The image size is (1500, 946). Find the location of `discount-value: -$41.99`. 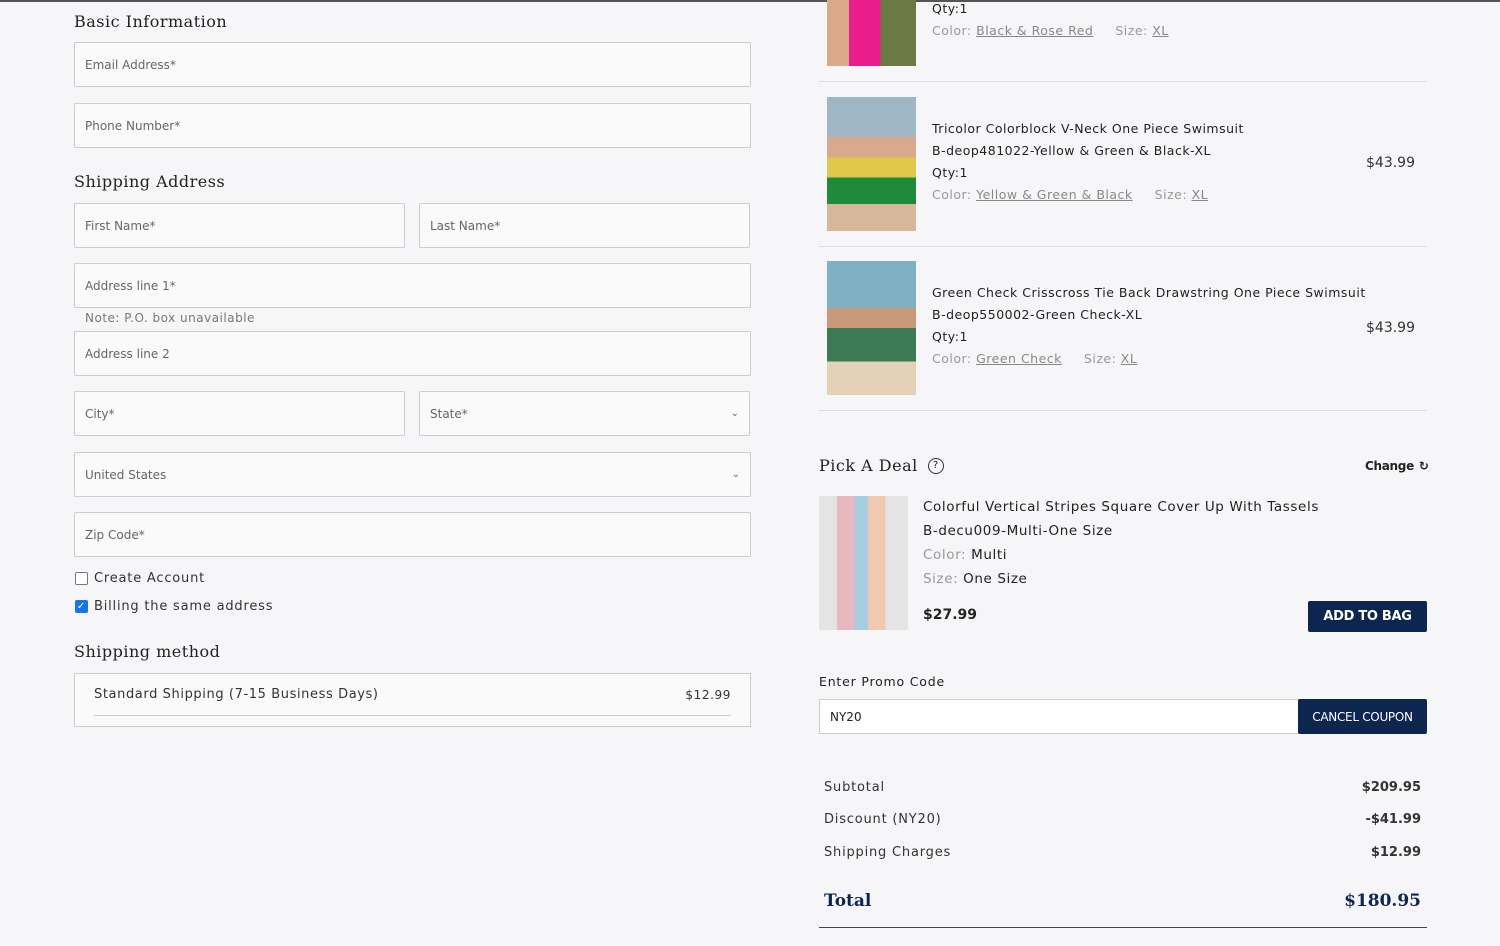

discount-value: -$41.99 is located at coordinates (1393, 819).